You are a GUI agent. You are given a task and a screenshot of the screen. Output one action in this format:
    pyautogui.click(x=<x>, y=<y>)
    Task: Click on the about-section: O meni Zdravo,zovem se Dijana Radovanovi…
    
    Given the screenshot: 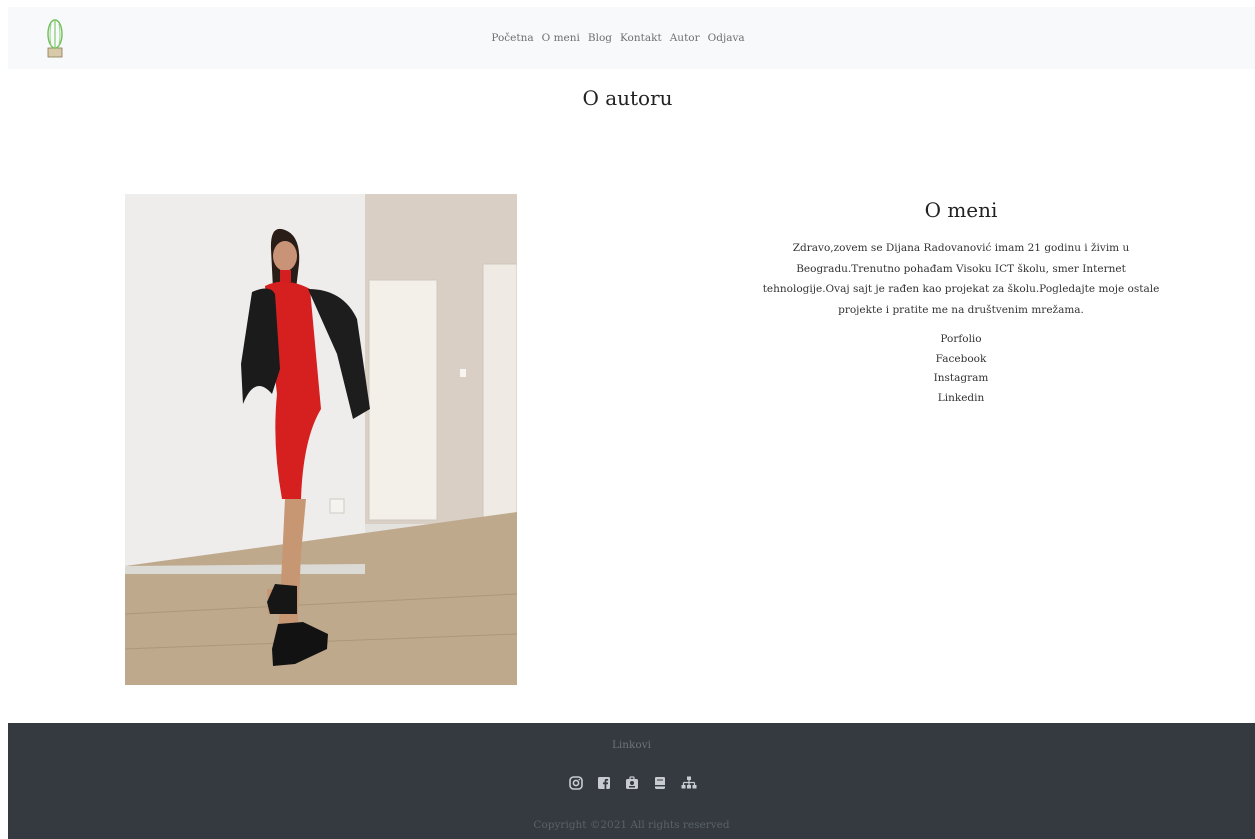 What is the action you would take?
    pyautogui.click(x=961, y=303)
    